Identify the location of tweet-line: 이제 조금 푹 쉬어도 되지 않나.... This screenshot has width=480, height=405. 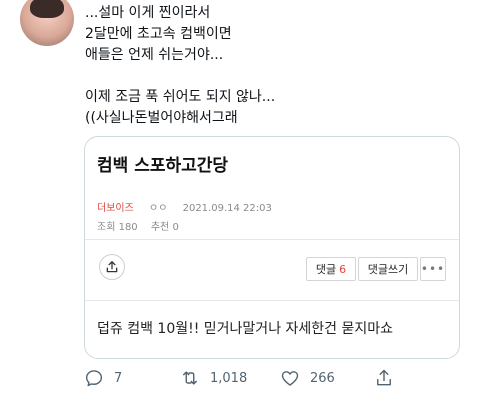
(180, 97).